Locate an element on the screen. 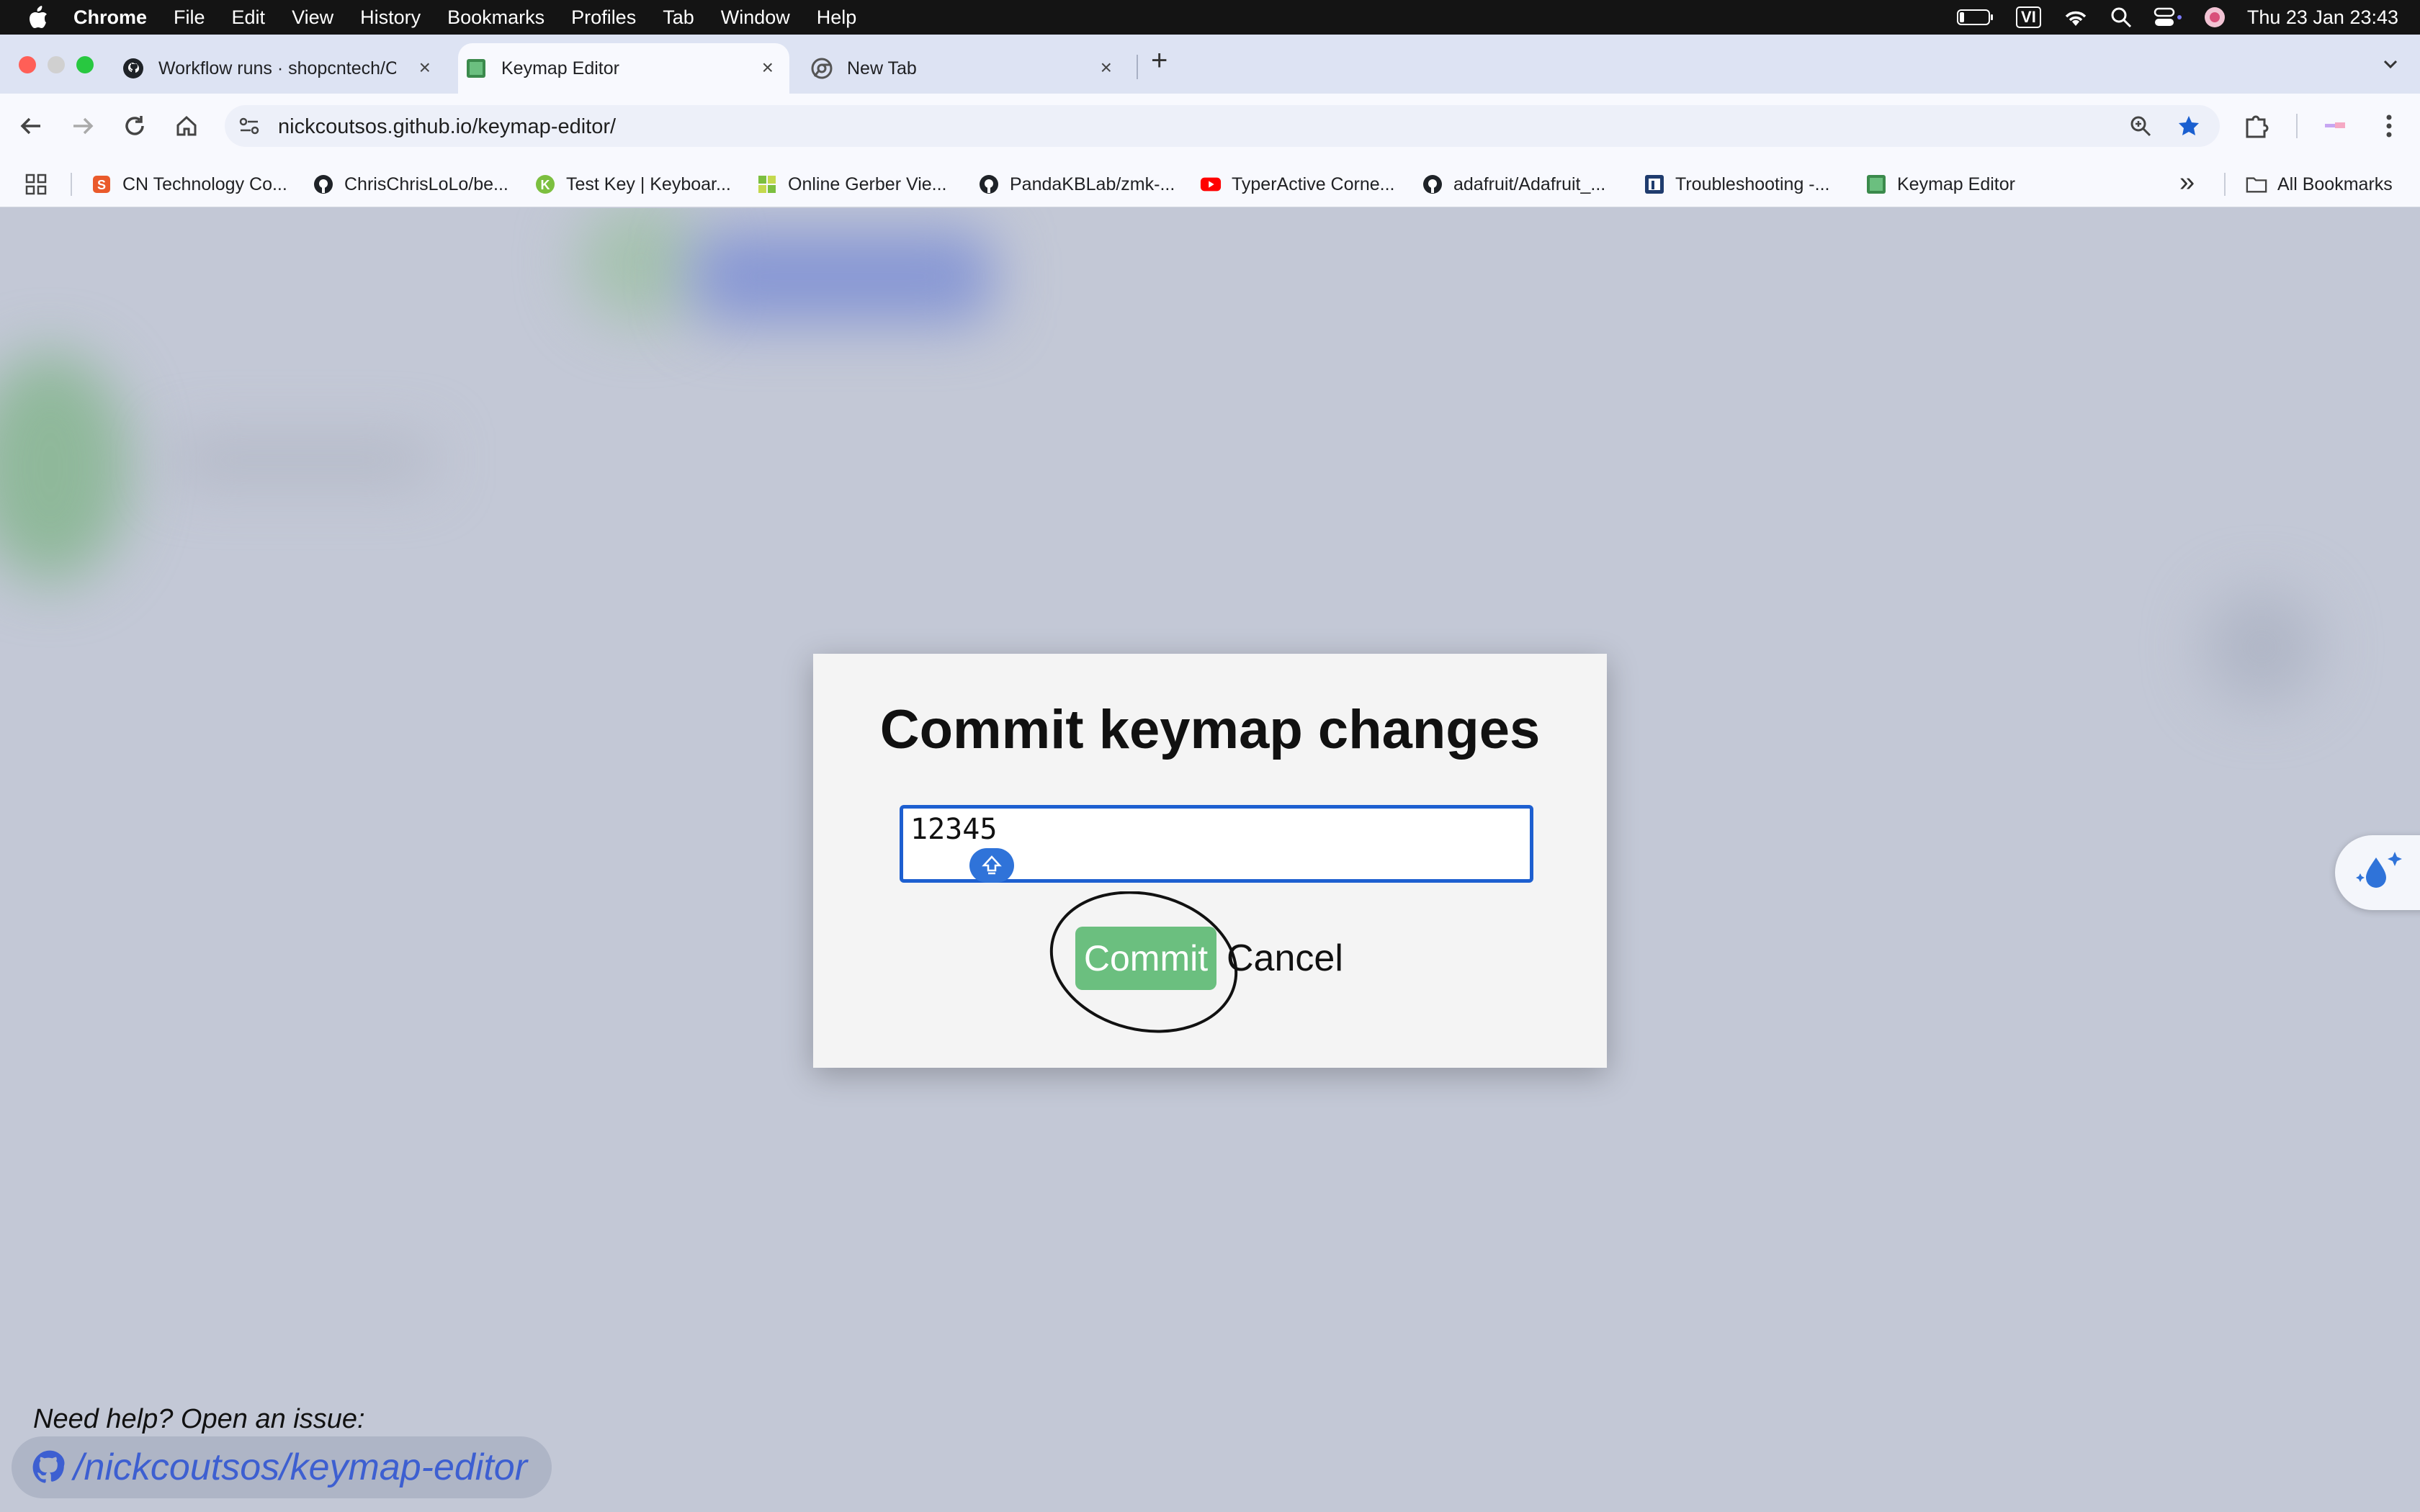 This screenshot has height=1512, width=2420. tab-title: Keymap Editor is located at coordinates (560, 68).